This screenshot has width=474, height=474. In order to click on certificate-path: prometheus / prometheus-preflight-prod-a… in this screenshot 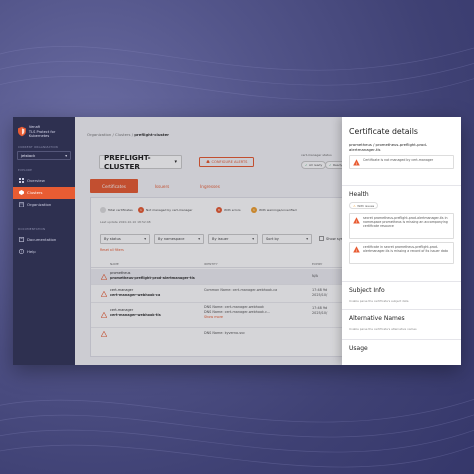, I will do `click(388, 147)`.